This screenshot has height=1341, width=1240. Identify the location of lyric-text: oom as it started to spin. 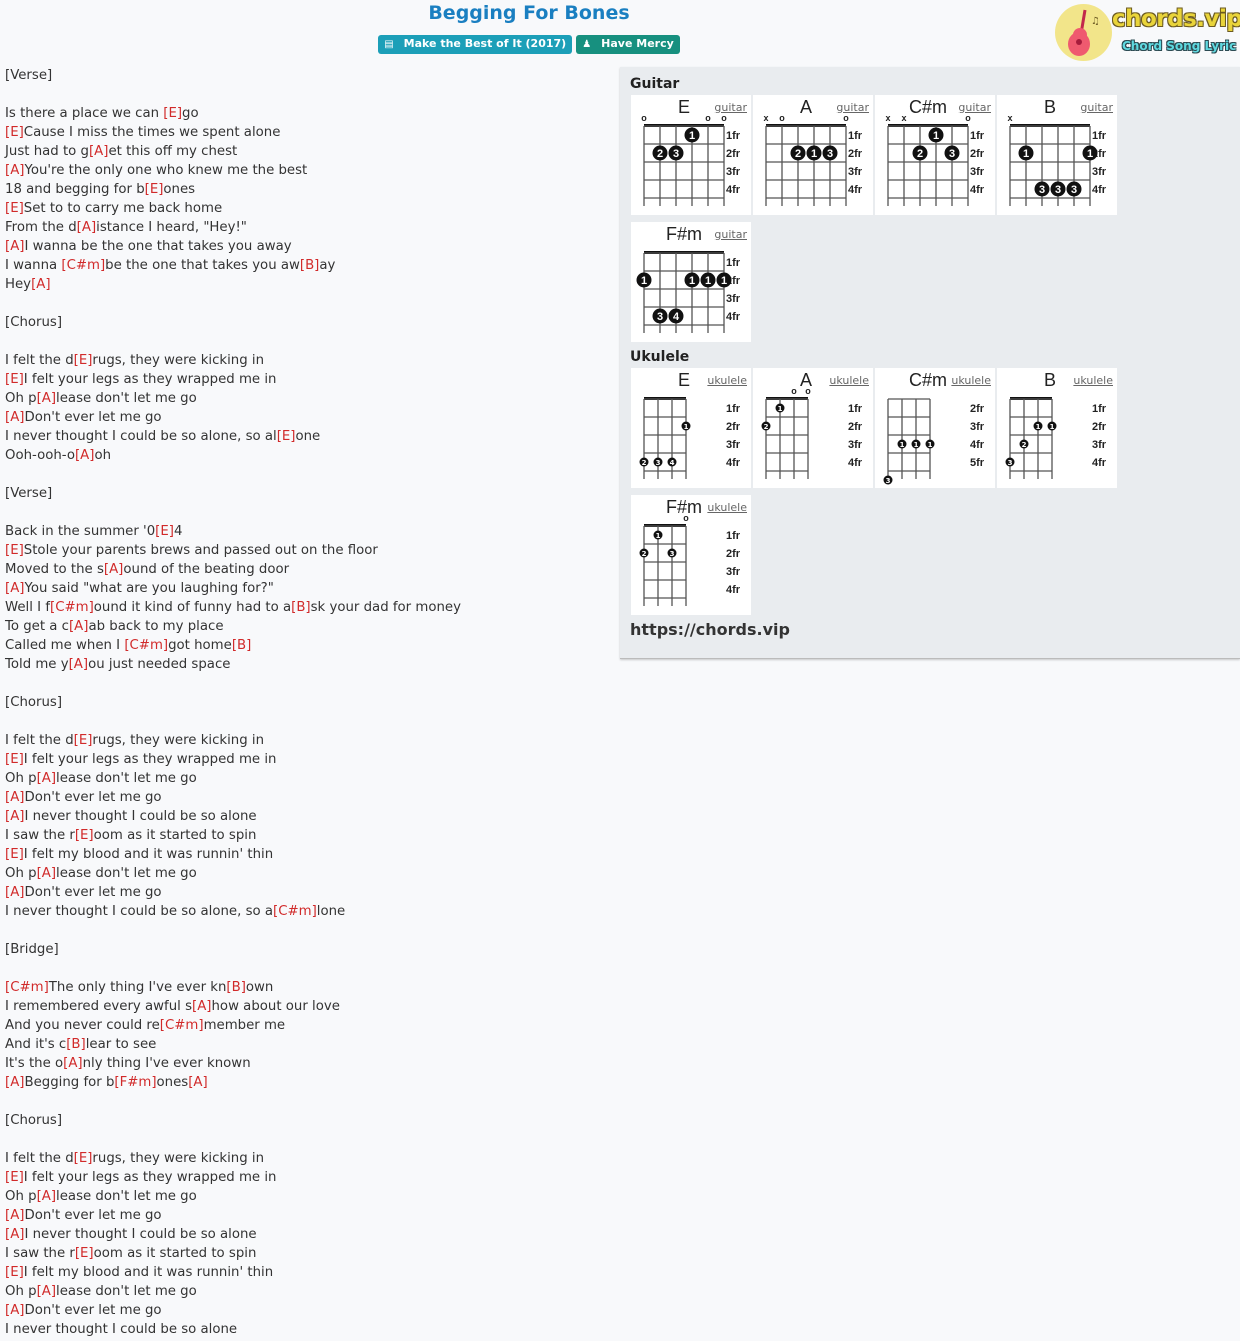
(175, 835).